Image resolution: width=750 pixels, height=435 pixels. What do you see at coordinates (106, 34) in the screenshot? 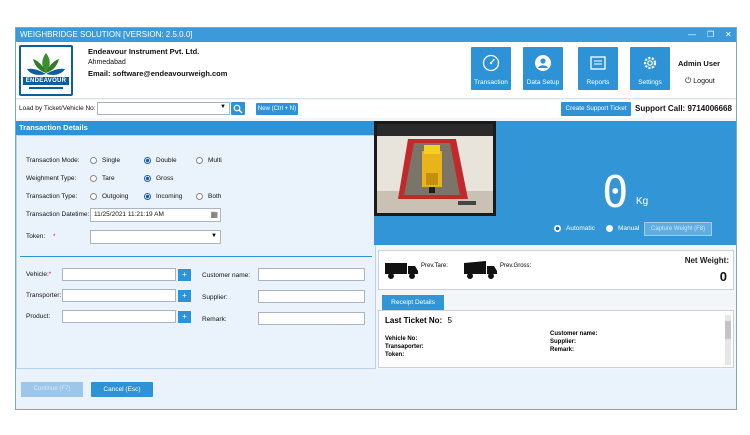
I see `window-title: WEIGHBRIDGE SOLUTION [VERSION: 2.5.0.0]` at bounding box center [106, 34].